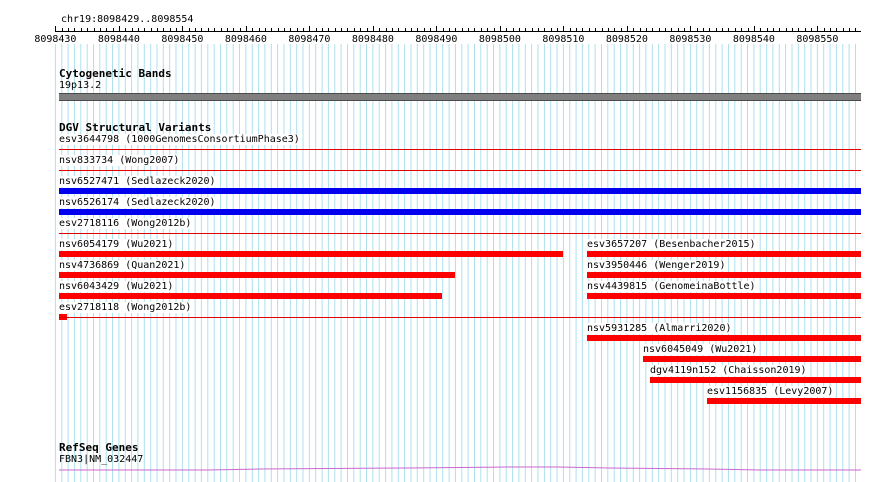 The image size is (890, 482). What do you see at coordinates (563, 39) in the screenshot?
I see `ruler-tick-label: 8098510` at bounding box center [563, 39].